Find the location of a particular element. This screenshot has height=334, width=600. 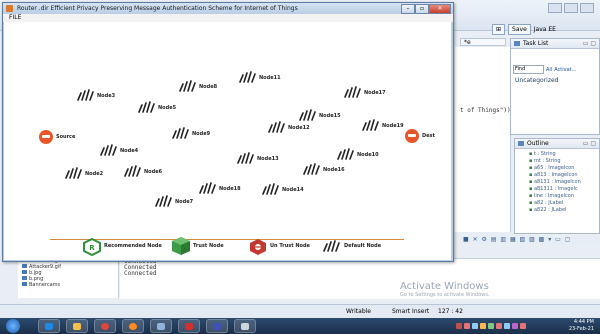

eclipse-minimize-button is located at coordinates (555, 8).